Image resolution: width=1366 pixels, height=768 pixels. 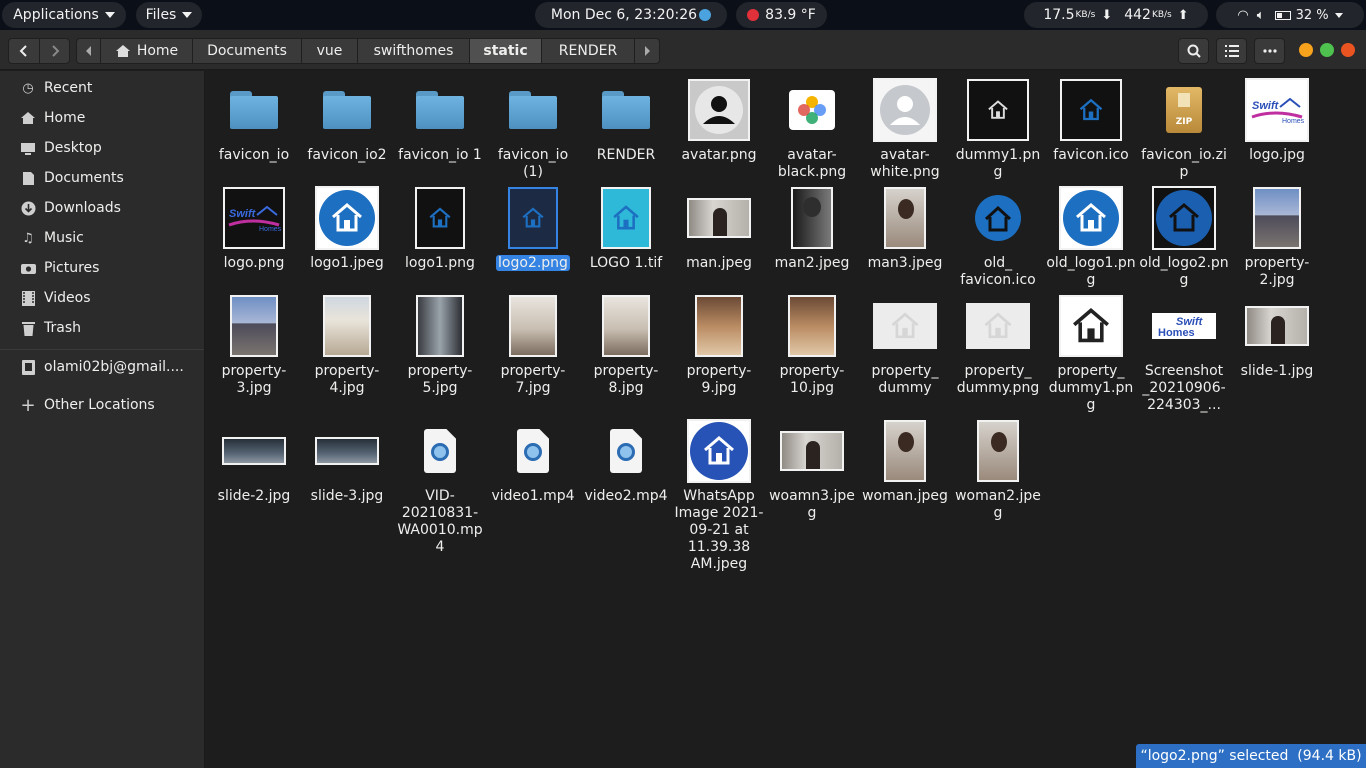 What do you see at coordinates (647, 51) in the screenshot?
I see `pathbar-scroll-right` at bounding box center [647, 51].